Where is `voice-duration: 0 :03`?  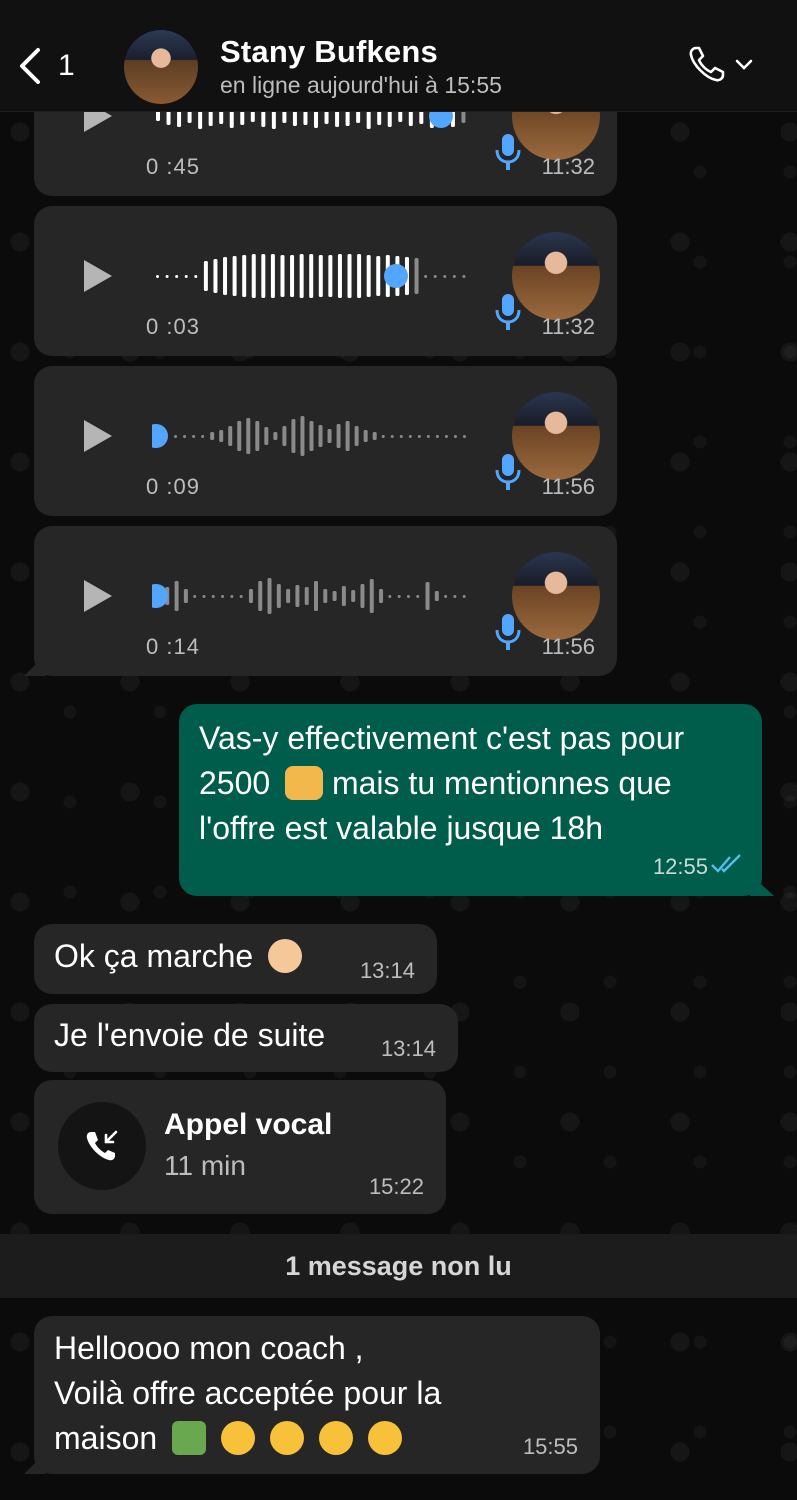 voice-duration: 0 :03 is located at coordinates (173, 326).